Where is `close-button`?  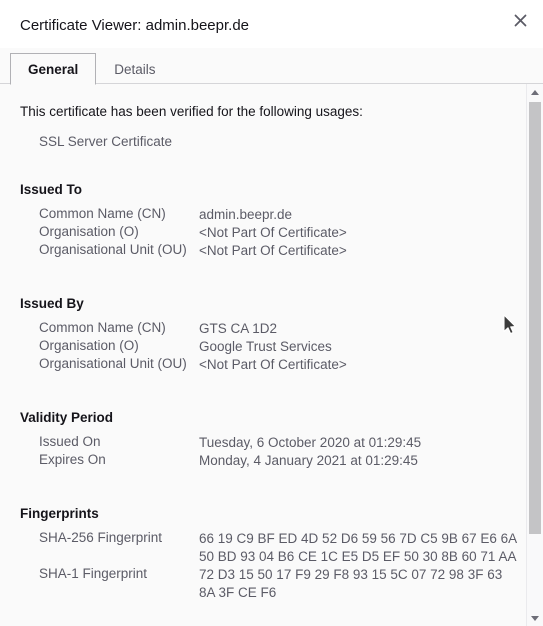
close-button is located at coordinates (520, 20).